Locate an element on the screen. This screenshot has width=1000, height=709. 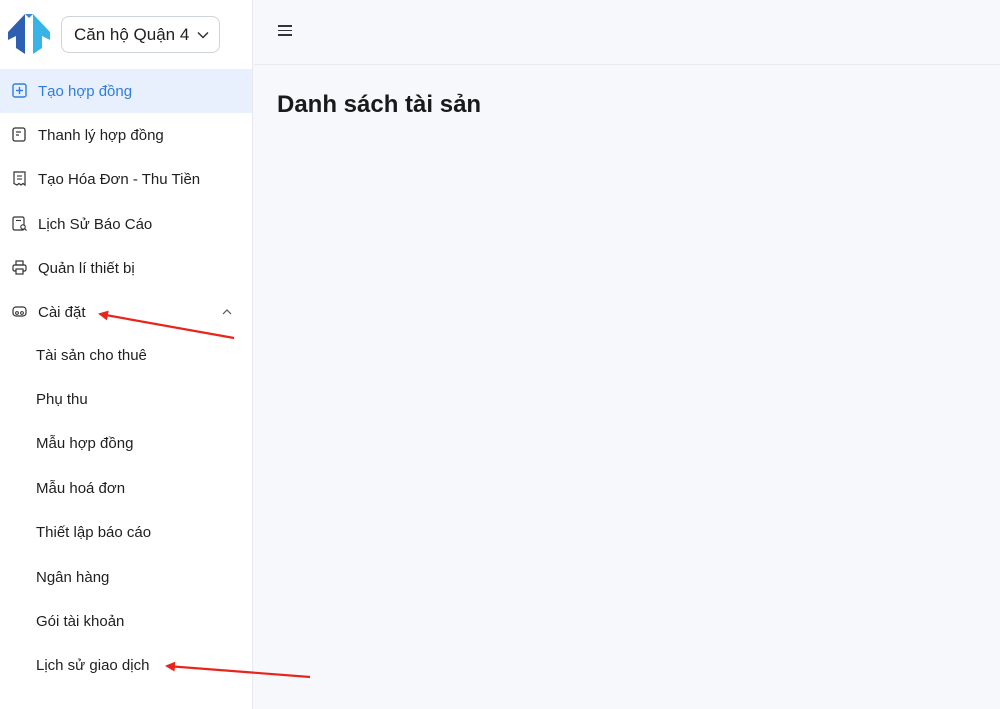
settings-subitem-transaction-history: Lịch sử giao dịch is located at coordinates (126, 667).